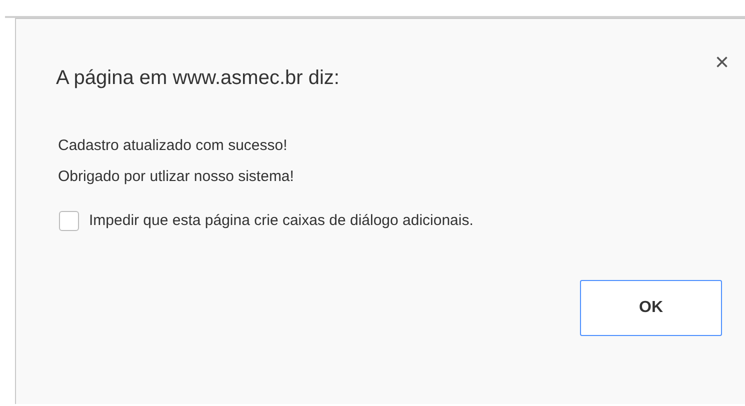 Image resolution: width=745 pixels, height=406 pixels. I want to click on dialog-title: A página em www.asmec.br diz:, so click(198, 78).